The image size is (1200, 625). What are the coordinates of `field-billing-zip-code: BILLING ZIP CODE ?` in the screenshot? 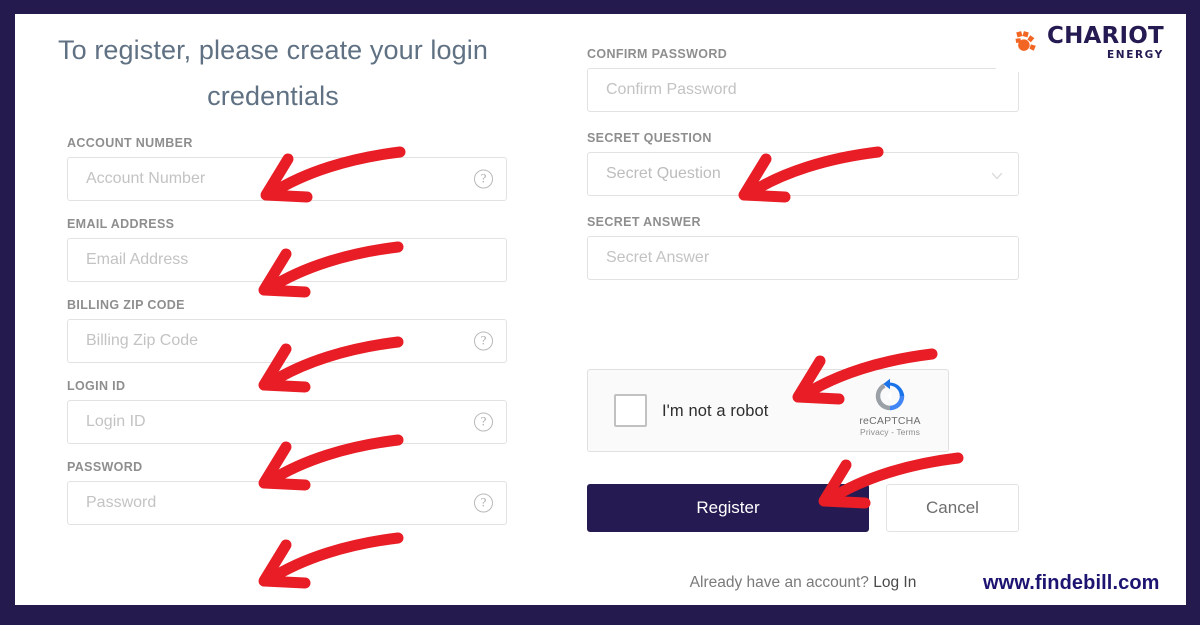 It's located at (287, 330).